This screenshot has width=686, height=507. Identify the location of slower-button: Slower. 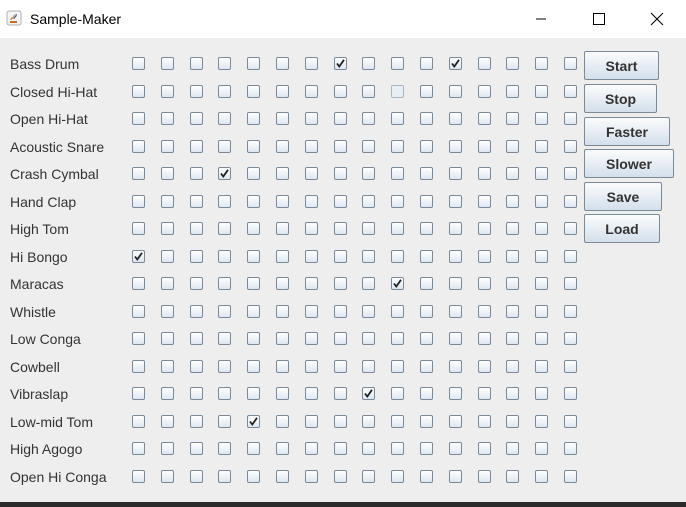
(629, 163).